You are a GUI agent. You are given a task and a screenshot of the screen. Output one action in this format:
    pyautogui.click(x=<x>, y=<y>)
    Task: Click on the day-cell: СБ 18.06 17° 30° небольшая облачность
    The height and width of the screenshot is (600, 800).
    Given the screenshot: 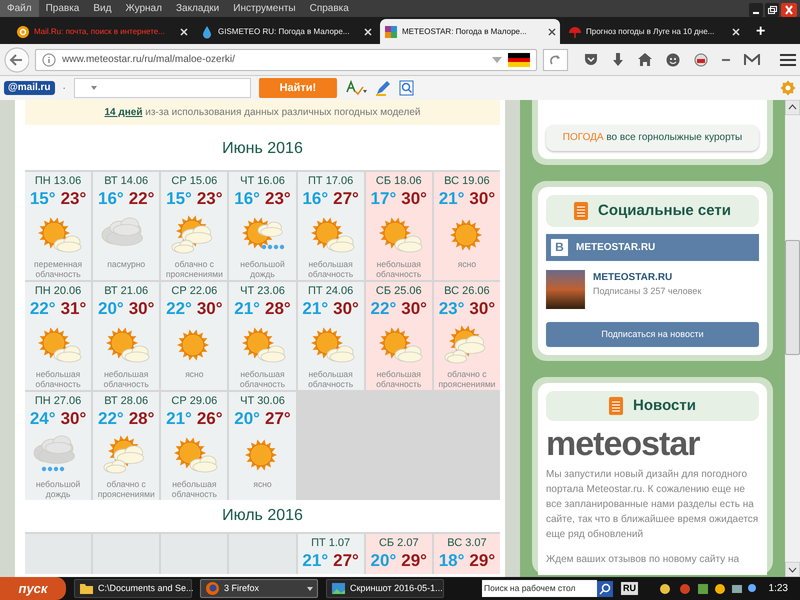 What is the action you would take?
    pyautogui.click(x=399, y=226)
    